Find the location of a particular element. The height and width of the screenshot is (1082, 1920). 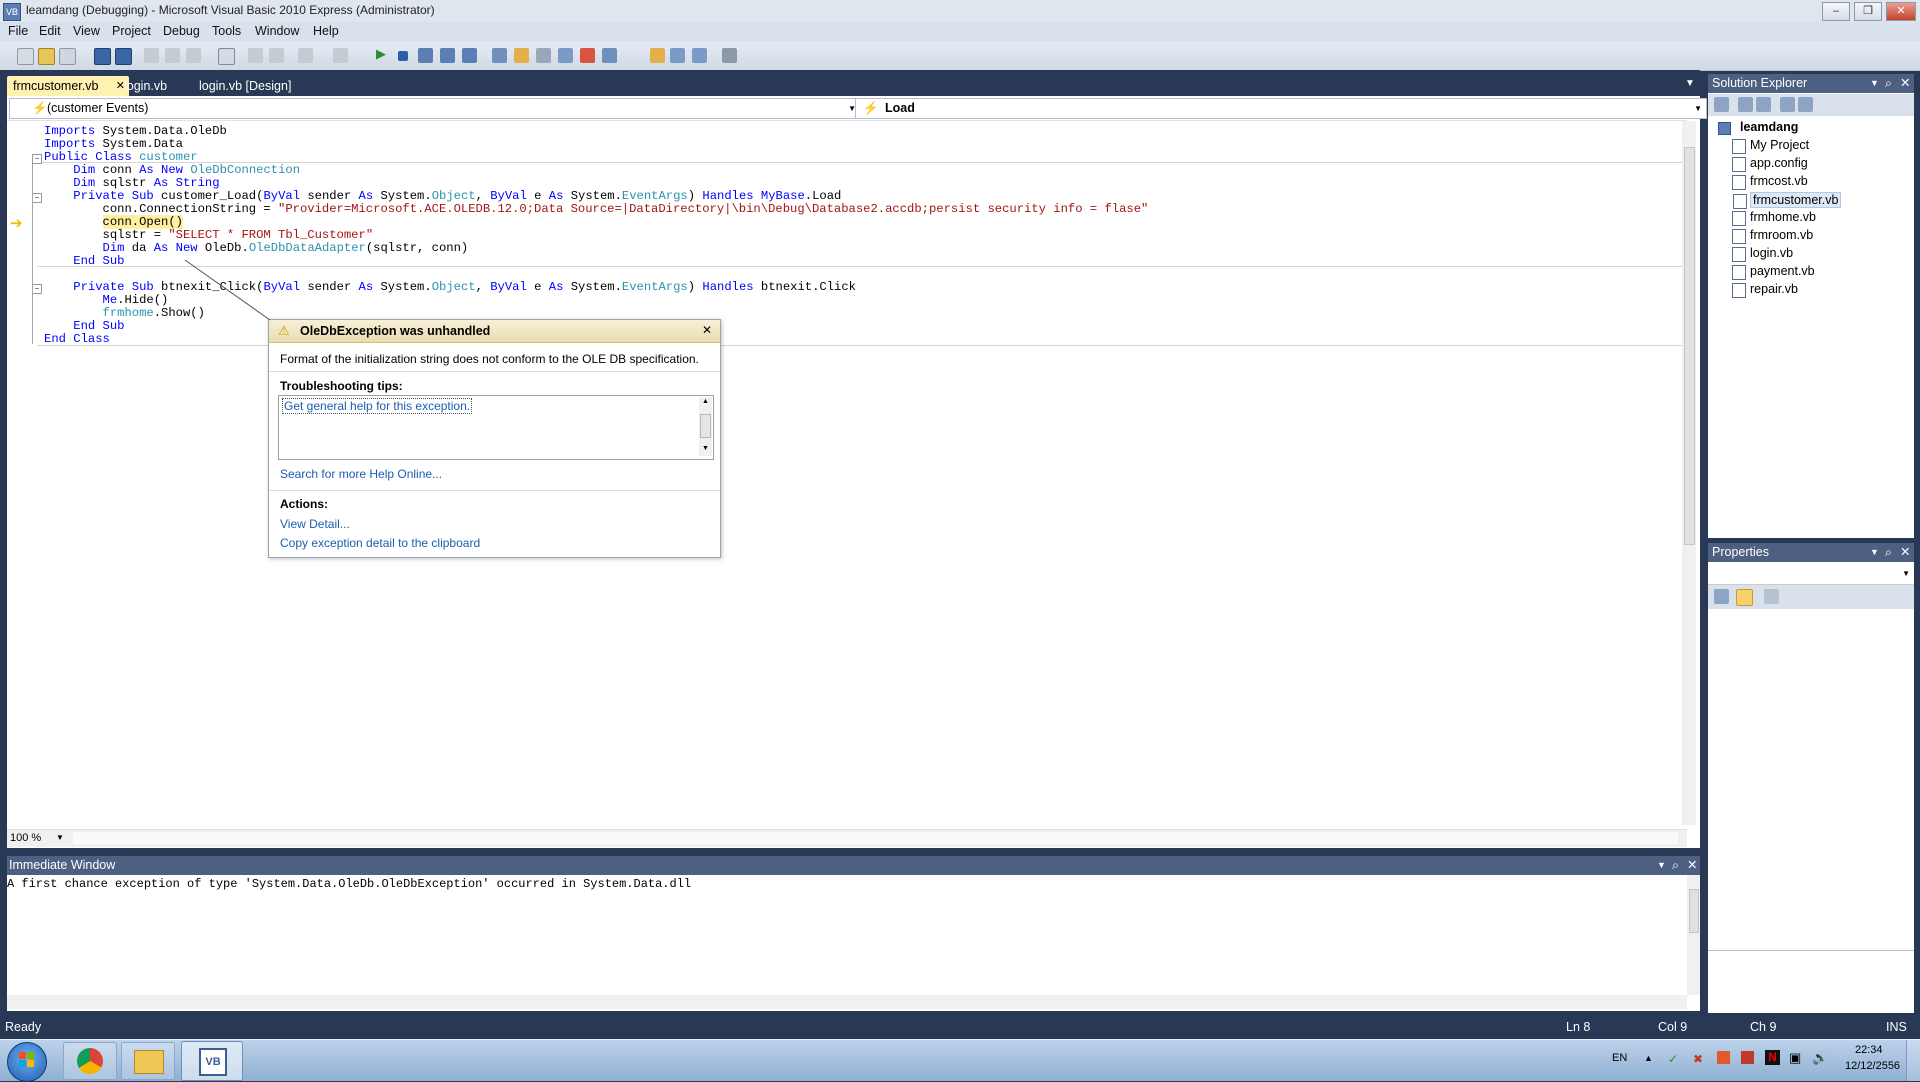

solution-item: payment.vb is located at coordinates (1773, 272).